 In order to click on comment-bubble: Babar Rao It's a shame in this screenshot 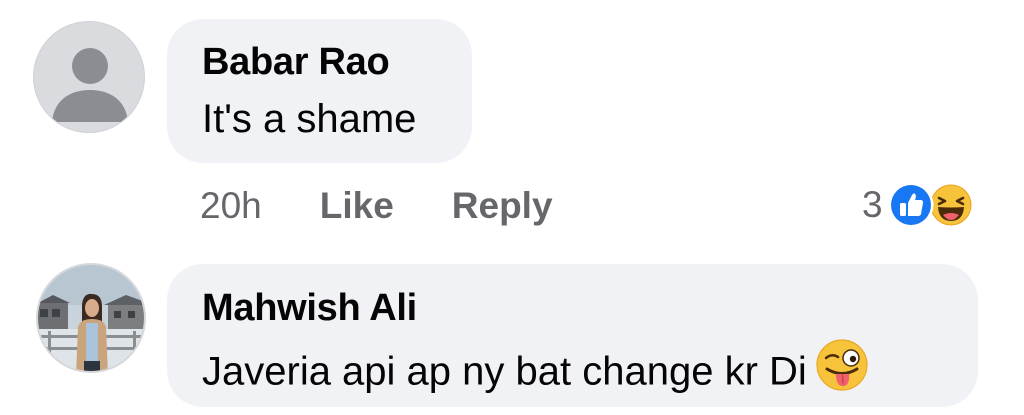, I will do `click(319, 91)`.